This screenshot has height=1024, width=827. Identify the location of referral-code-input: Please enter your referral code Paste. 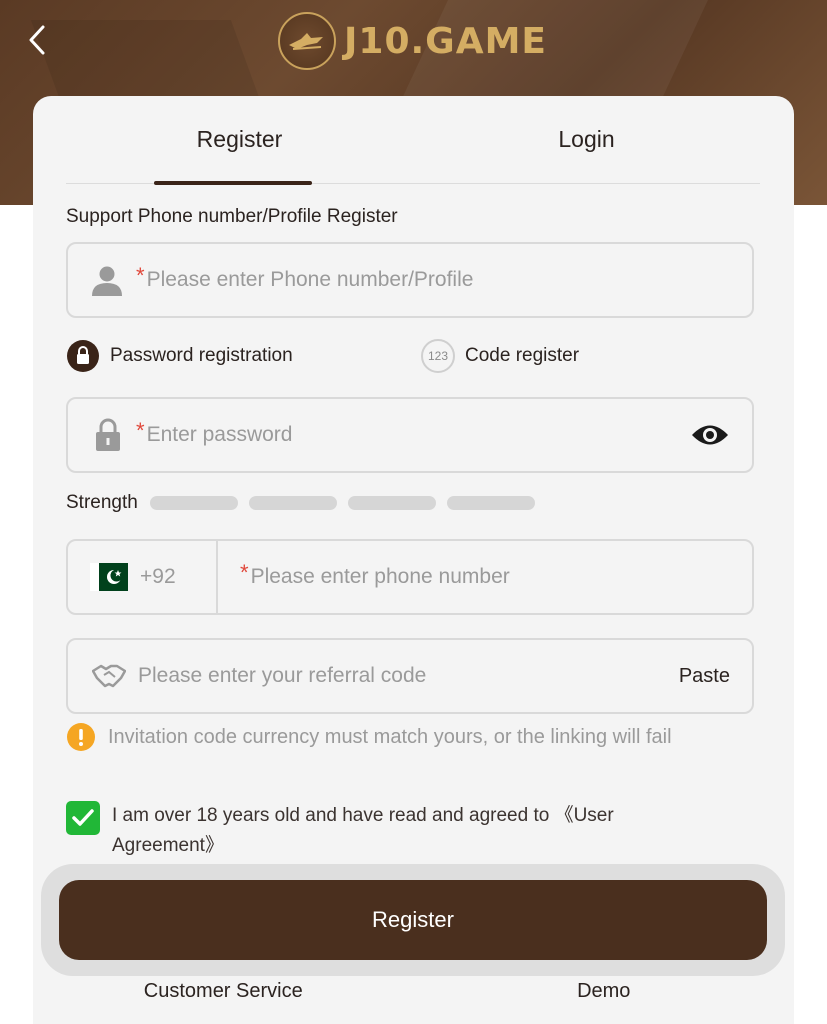
(410, 676).